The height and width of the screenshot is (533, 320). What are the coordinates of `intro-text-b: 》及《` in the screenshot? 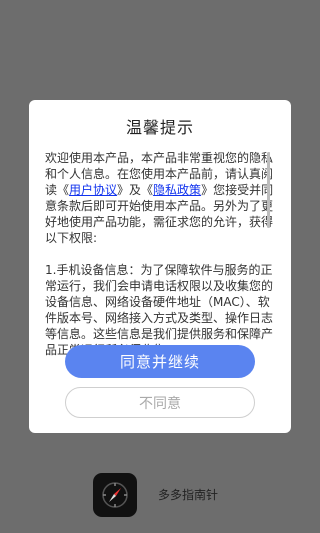 It's located at (135, 190).